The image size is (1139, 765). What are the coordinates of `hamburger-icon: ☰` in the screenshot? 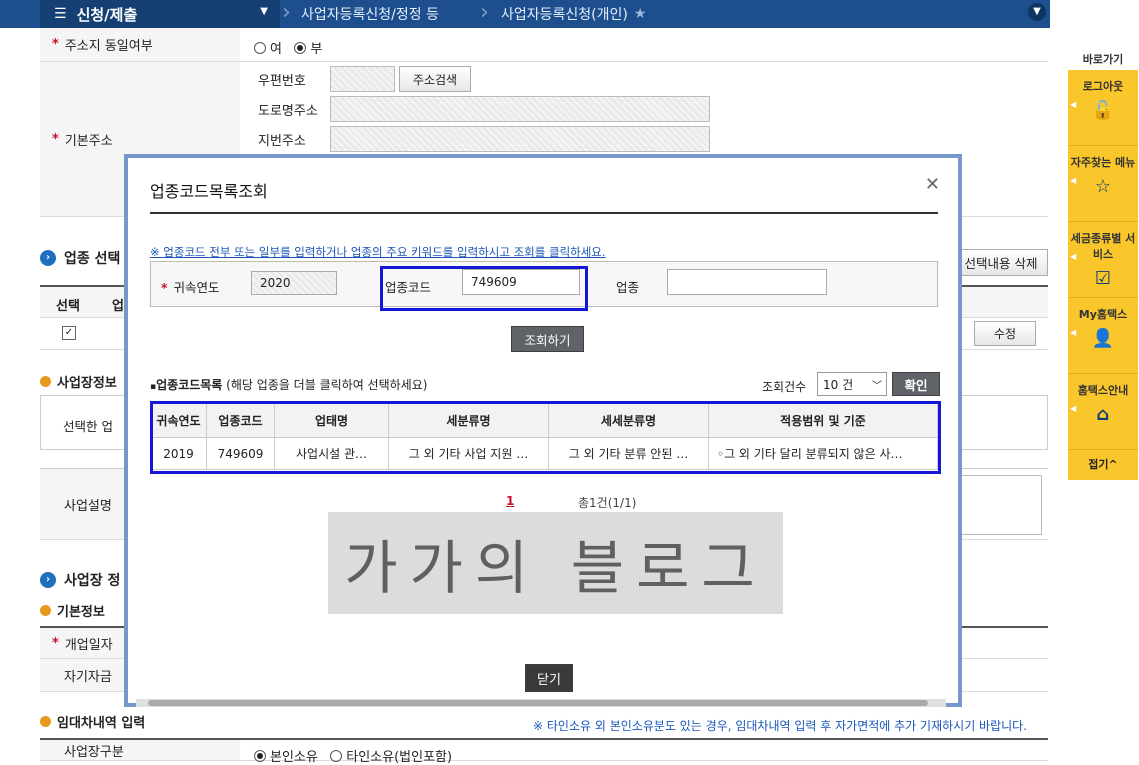 It's located at (60, 14).